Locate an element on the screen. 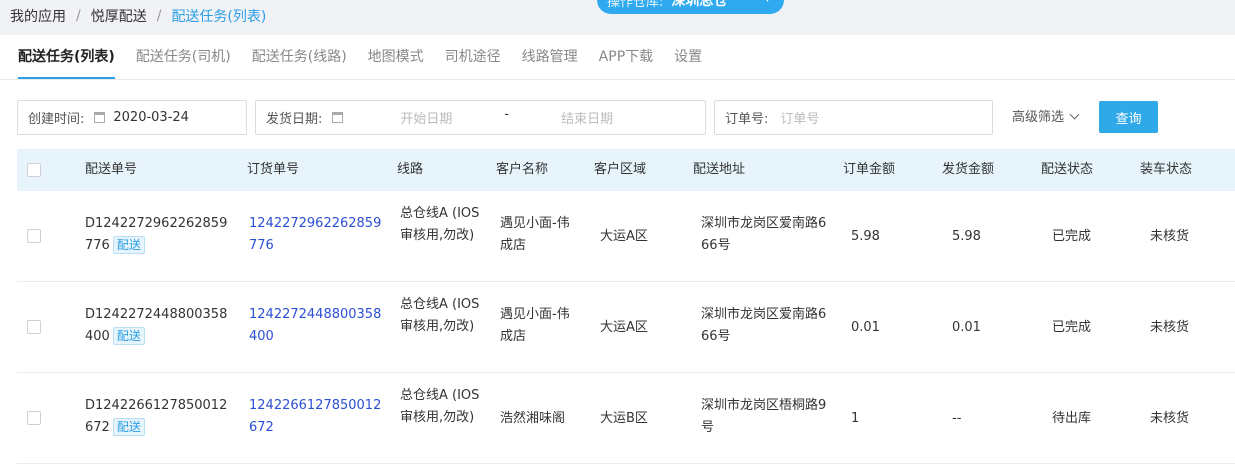 The image size is (1235, 476). chevron-down-icon: ▾ is located at coordinates (767, 2).